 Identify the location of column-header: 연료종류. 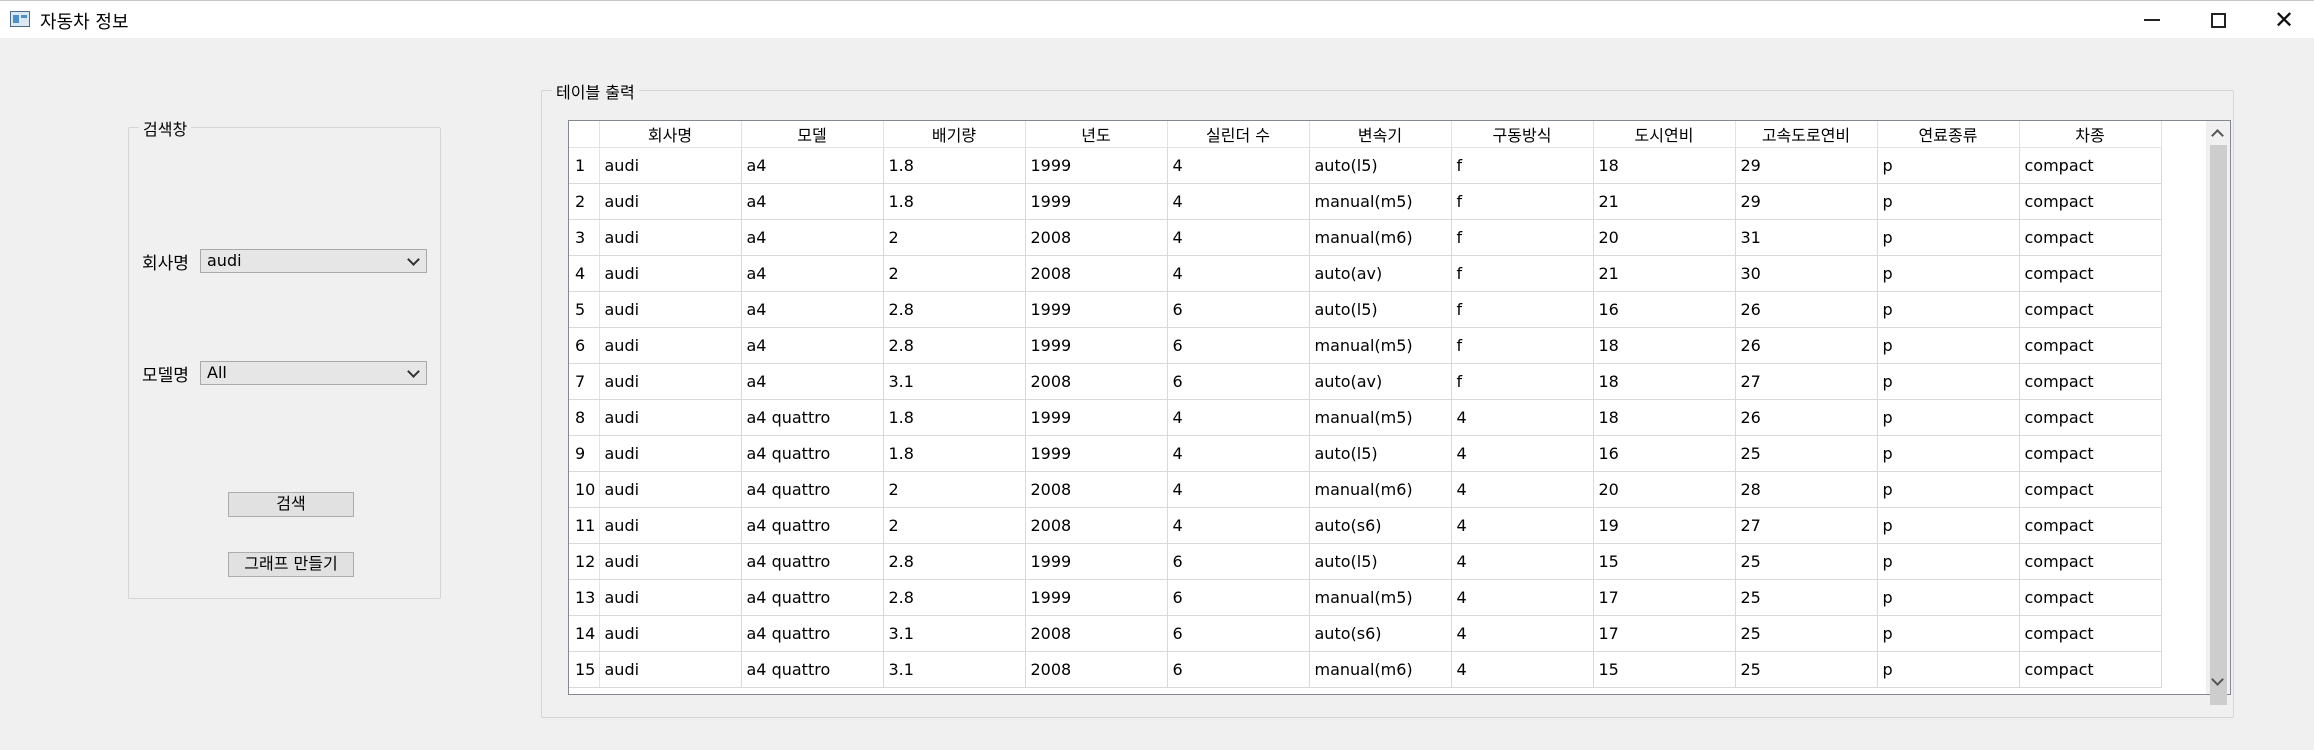
(1948, 134).